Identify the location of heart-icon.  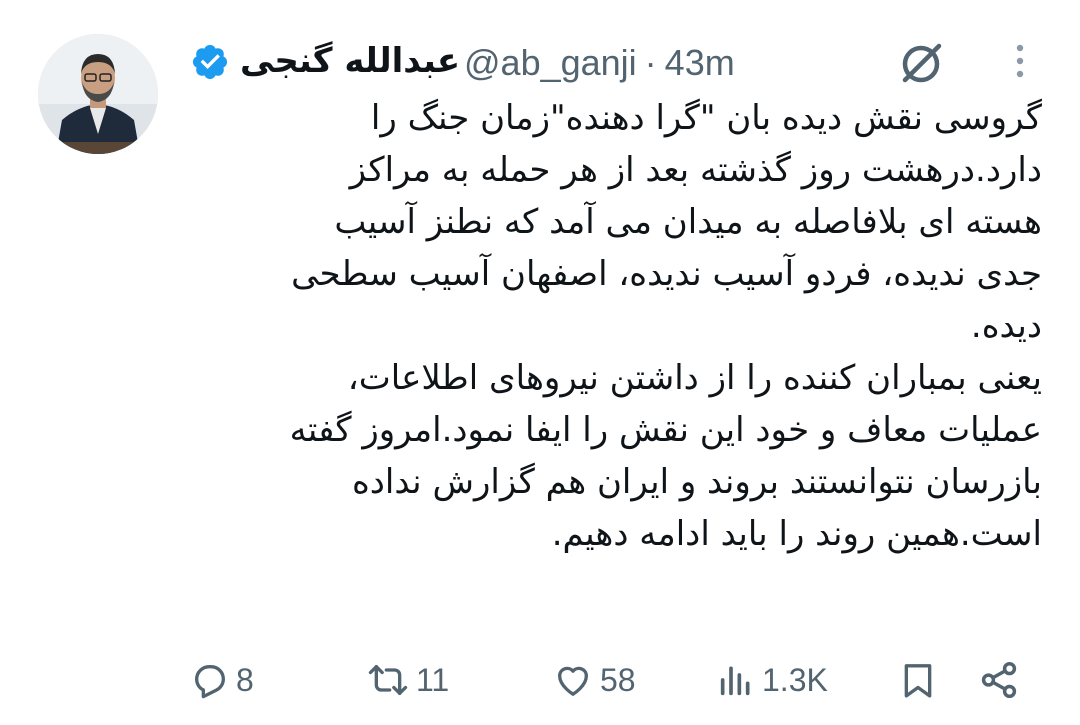
(573, 680).